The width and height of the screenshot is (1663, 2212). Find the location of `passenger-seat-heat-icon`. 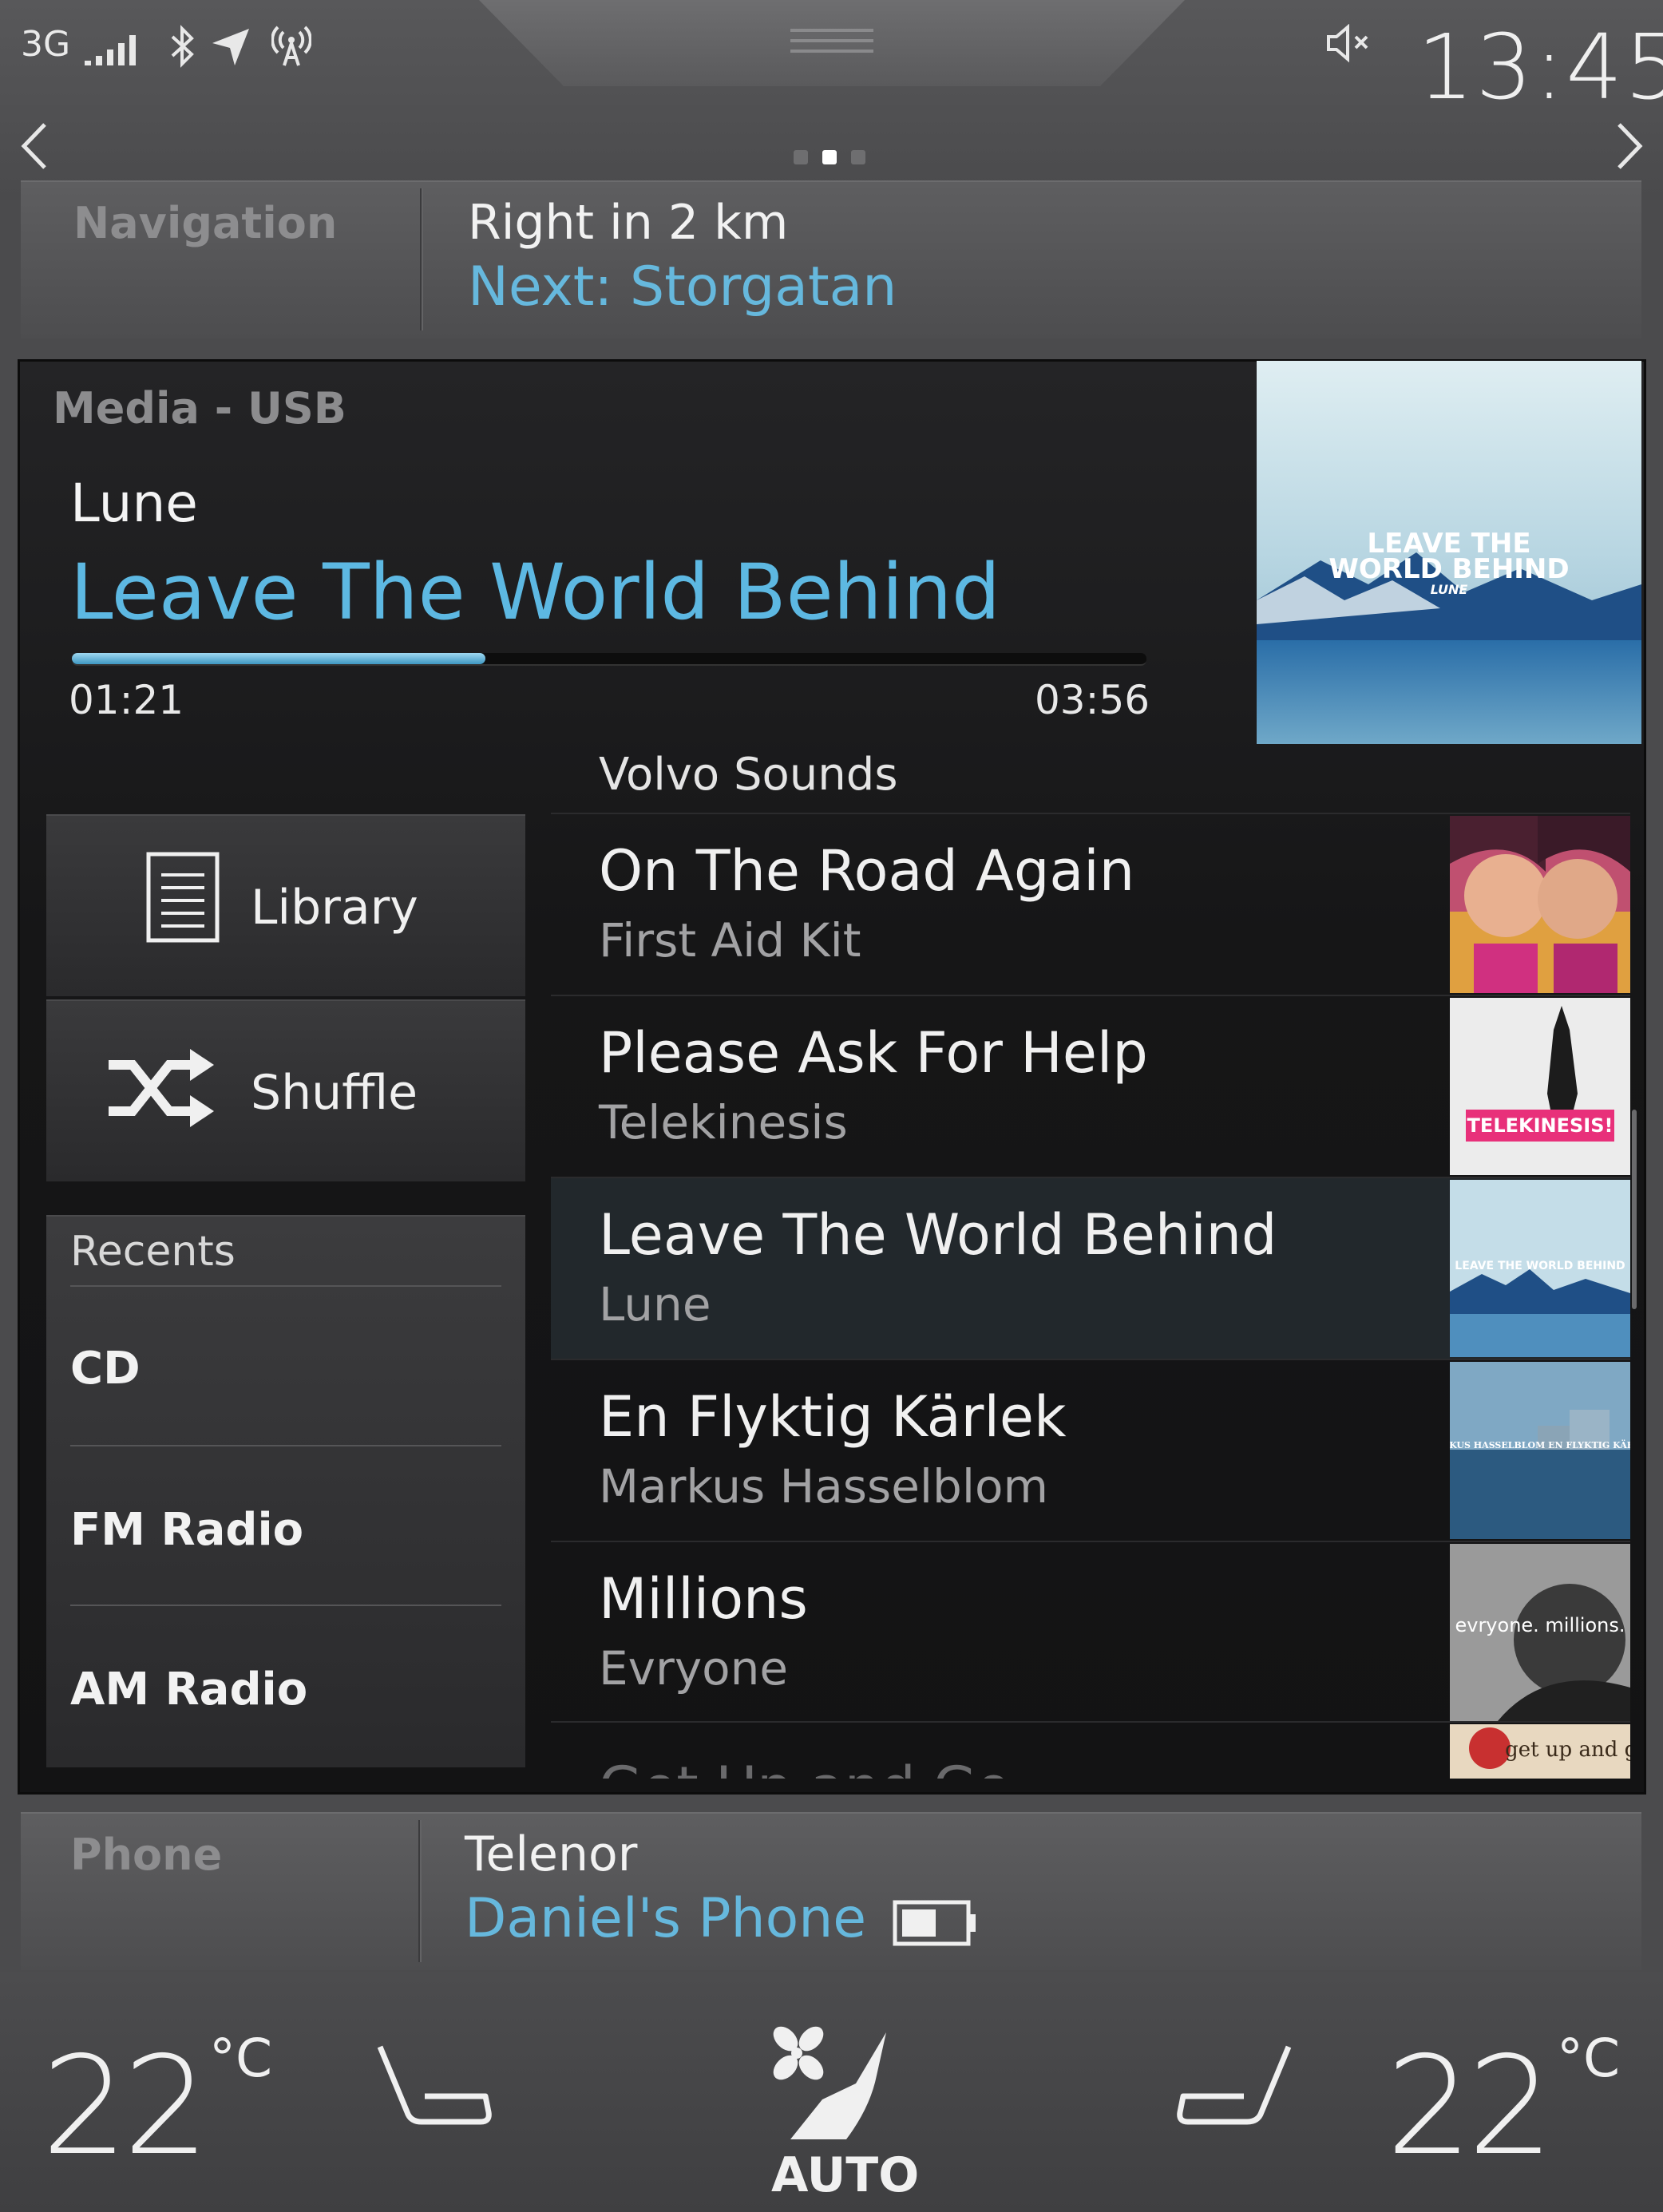

passenger-seat-heat-icon is located at coordinates (1233, 2092).